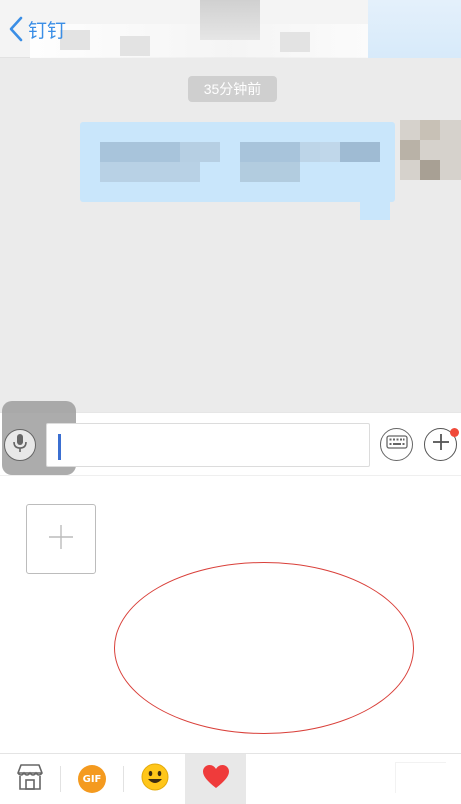 Image resolution: width=461 pixels, height=804 pixels. I want to click on add-custom-sticker-button, so click(61, 539).